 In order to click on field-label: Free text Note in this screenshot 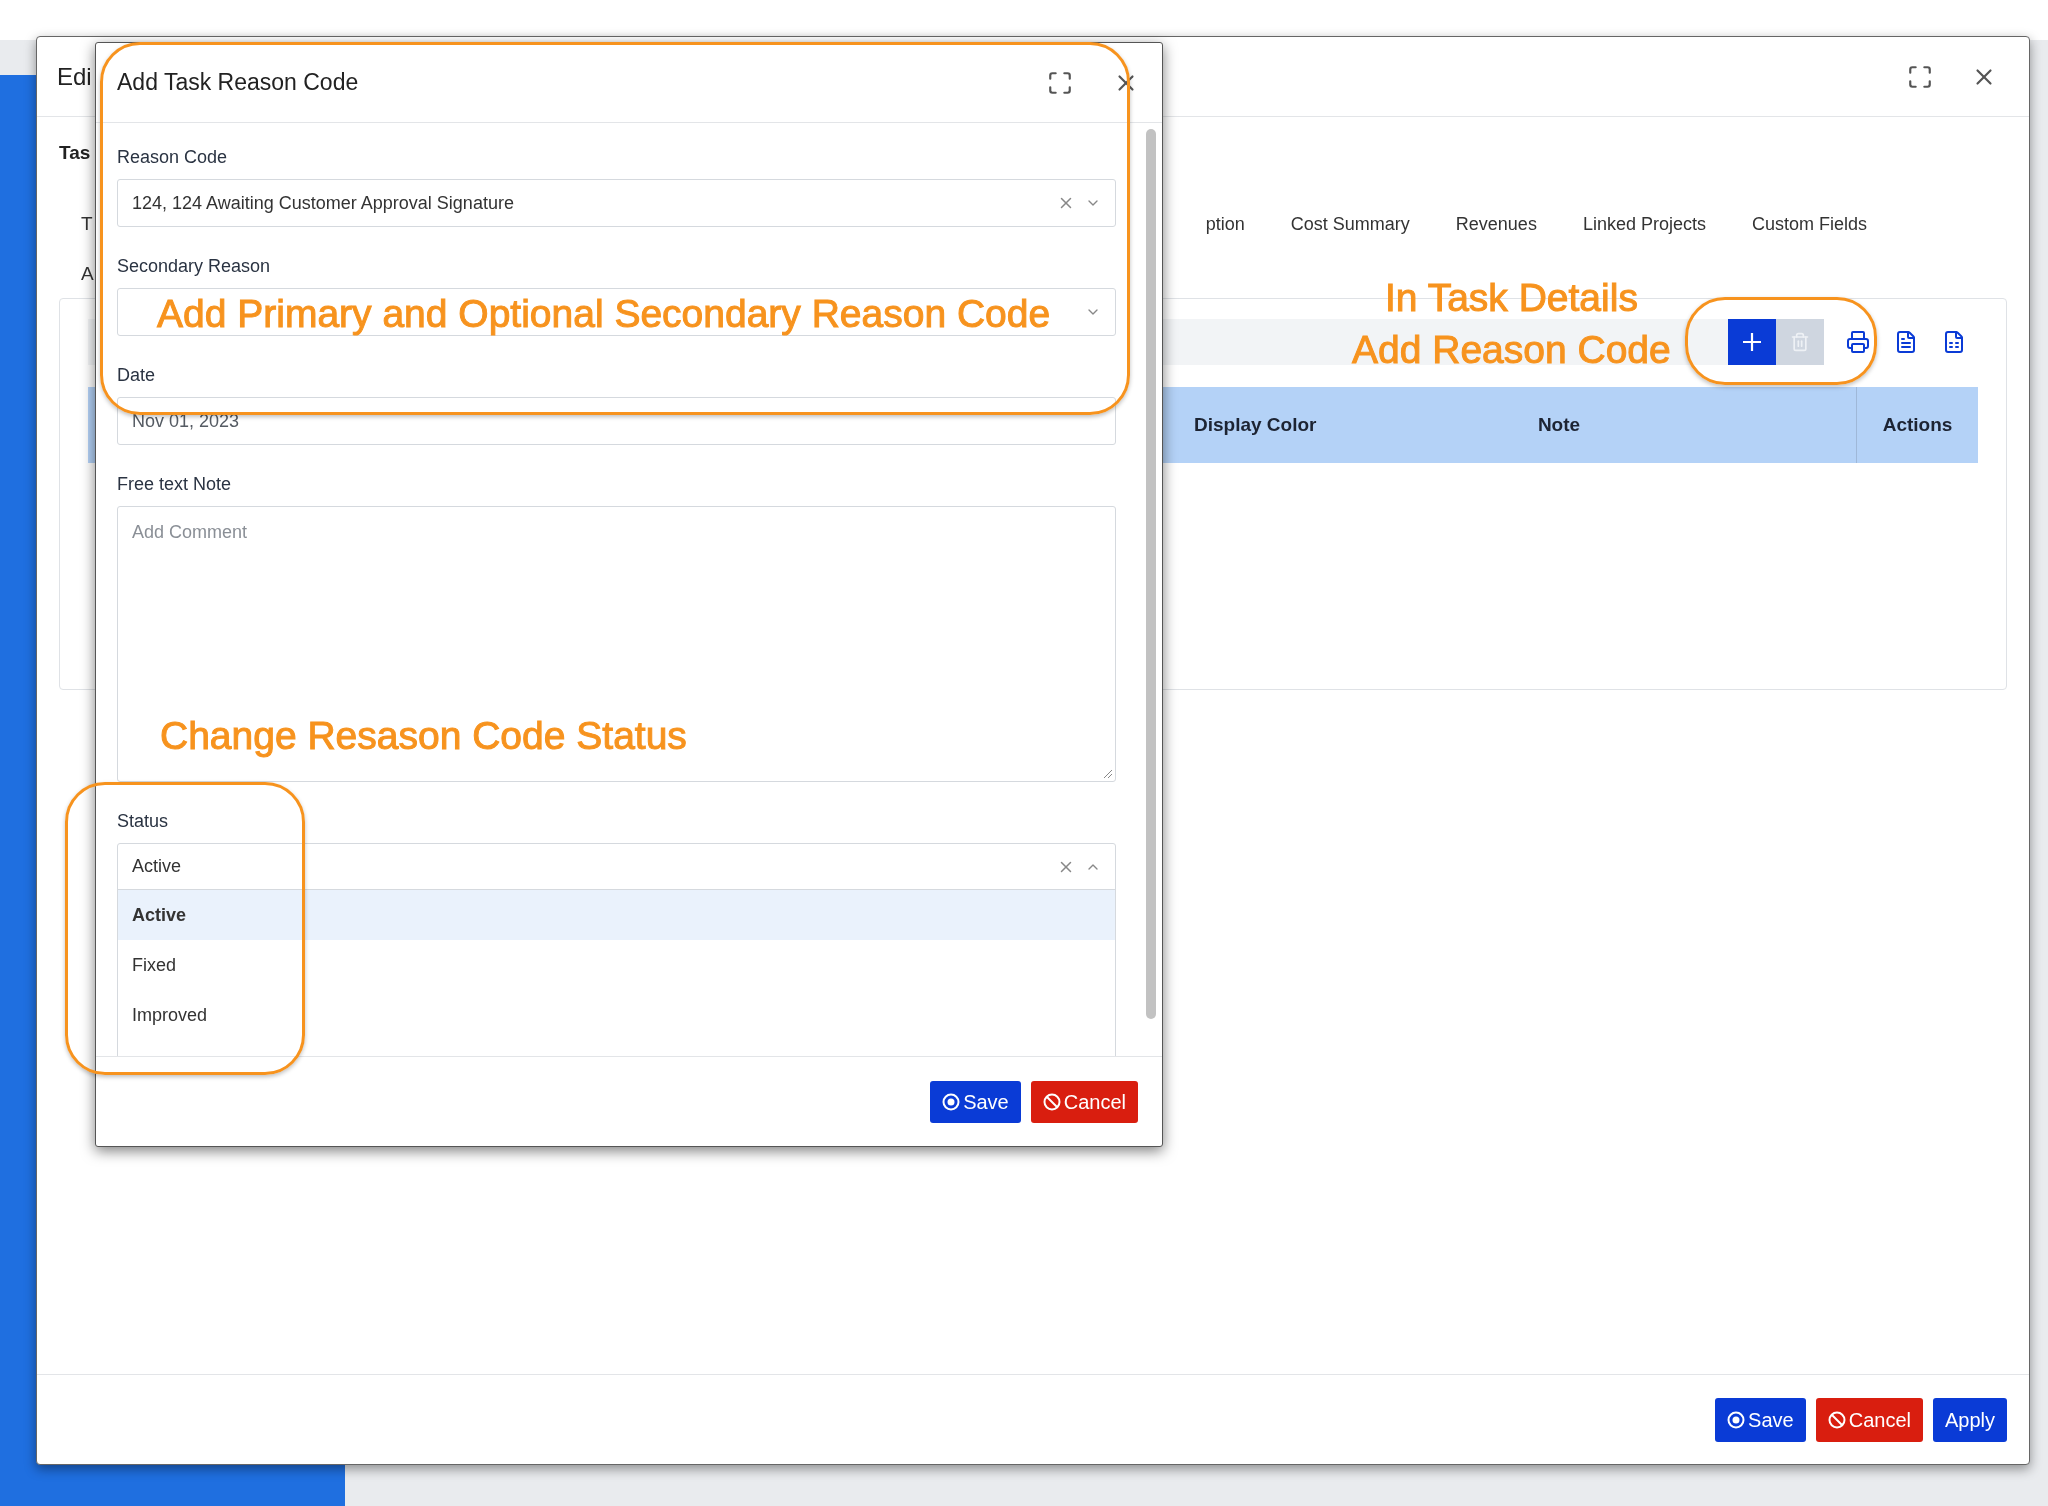, I will do `click(175, 484)`.